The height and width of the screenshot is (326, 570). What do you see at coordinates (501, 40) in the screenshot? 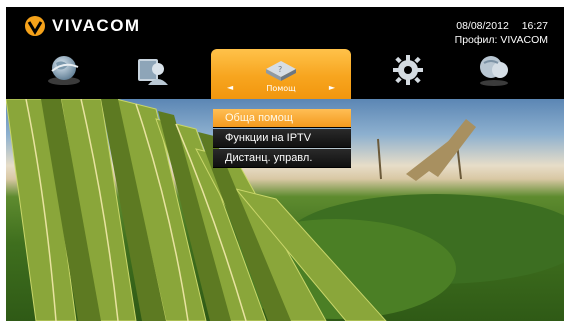
I see `profile-text: Профил: VIVACOM` at bounding box center [501, 40].